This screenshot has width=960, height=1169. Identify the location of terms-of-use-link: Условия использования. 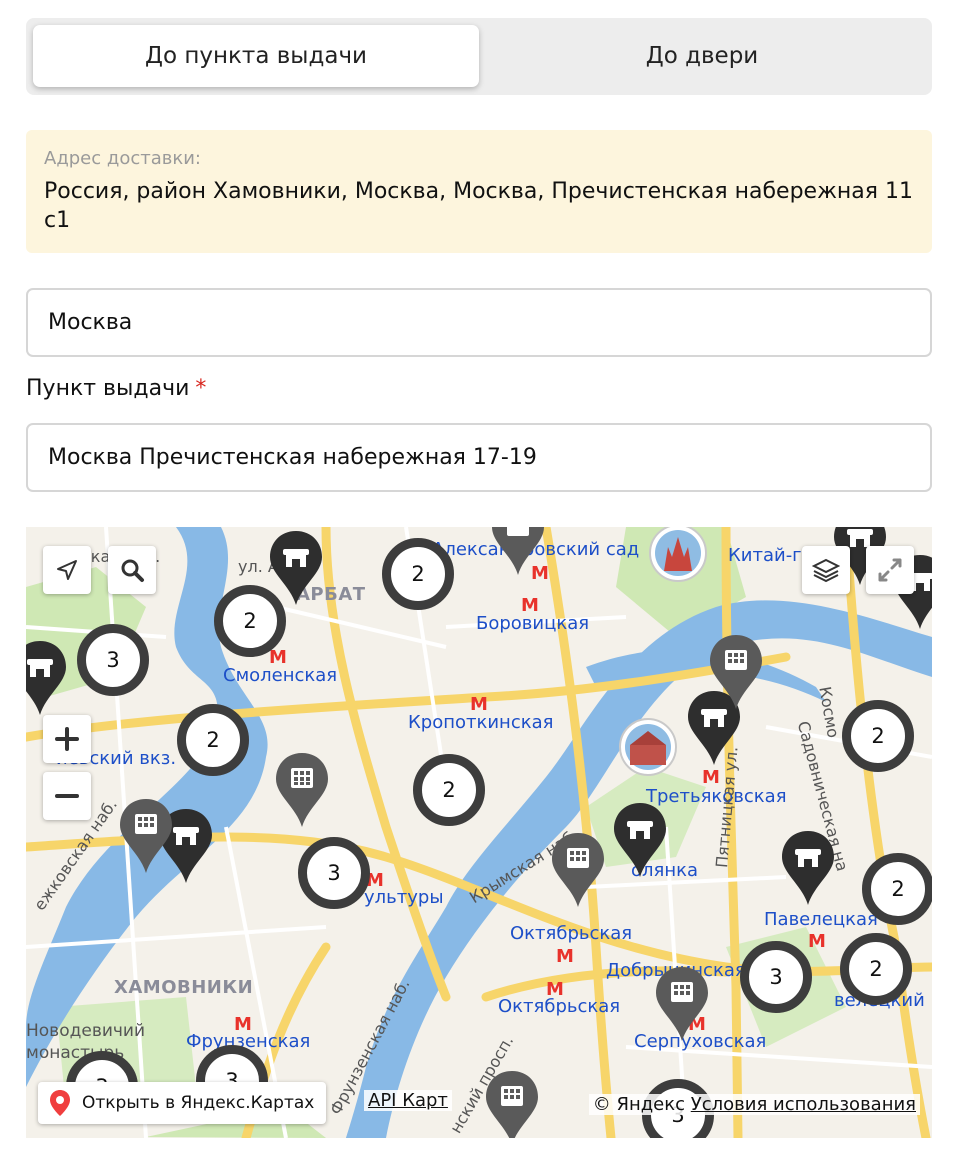
(803, 1104).